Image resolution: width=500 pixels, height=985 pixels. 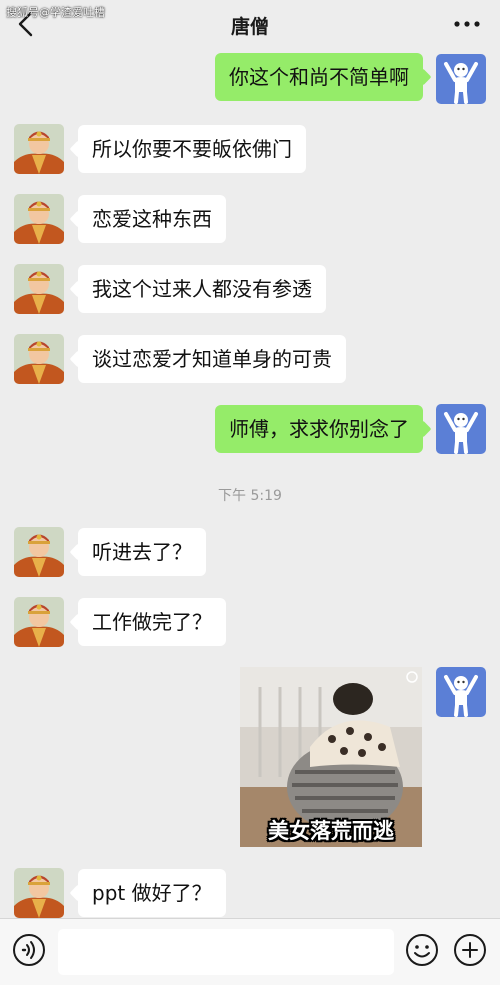 I want to click on voice-icon, so click(x=29, y=950).